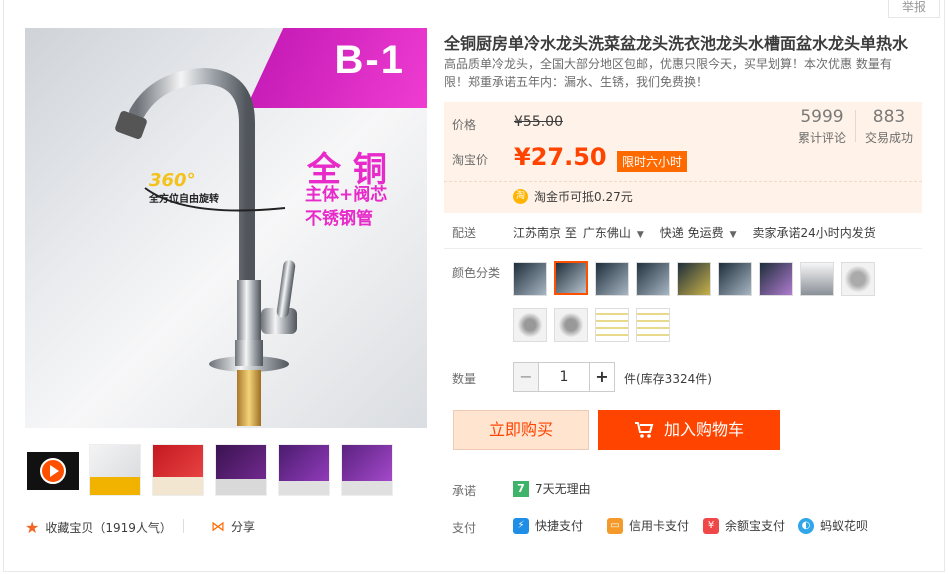  Describe the element at coordinates (689, 430) in the screenshot. I see `add-to-cart-button: 加入购物车` at that location.